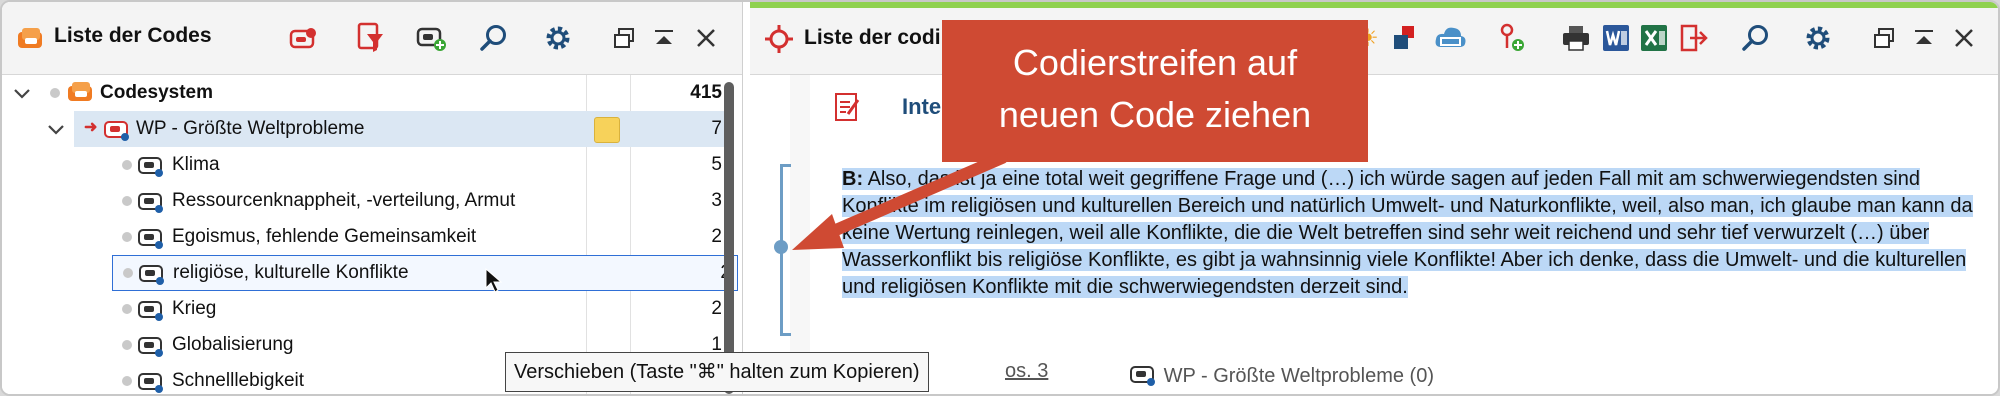 This screenshot has width=2000, height=396. I want to click on print-icon, so click(1576, 38).